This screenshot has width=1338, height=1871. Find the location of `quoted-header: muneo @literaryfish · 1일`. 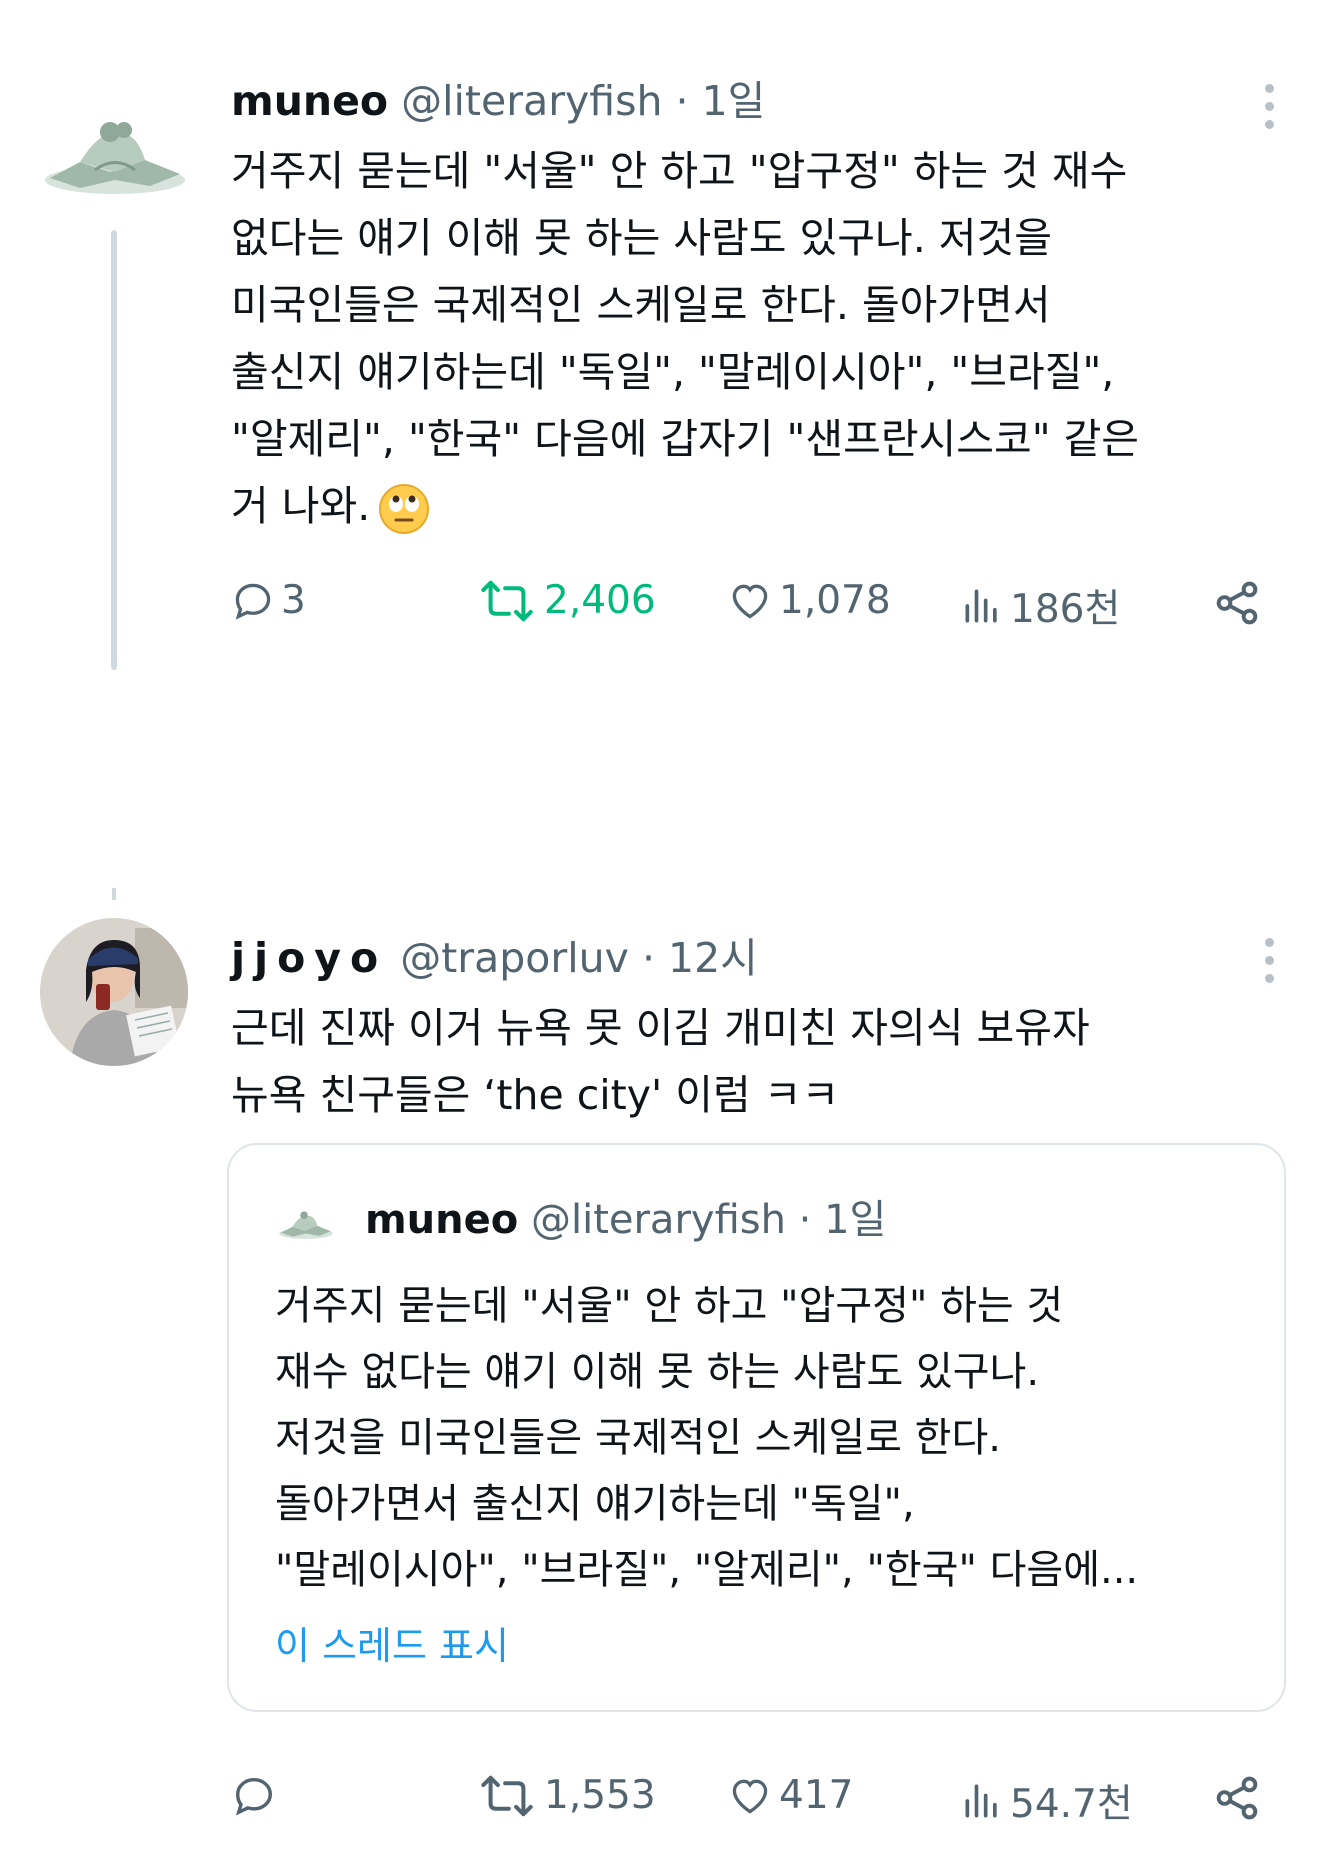

quoted-header: muneo @literaryfish · 1일 is located at coordinates (625, 1220).